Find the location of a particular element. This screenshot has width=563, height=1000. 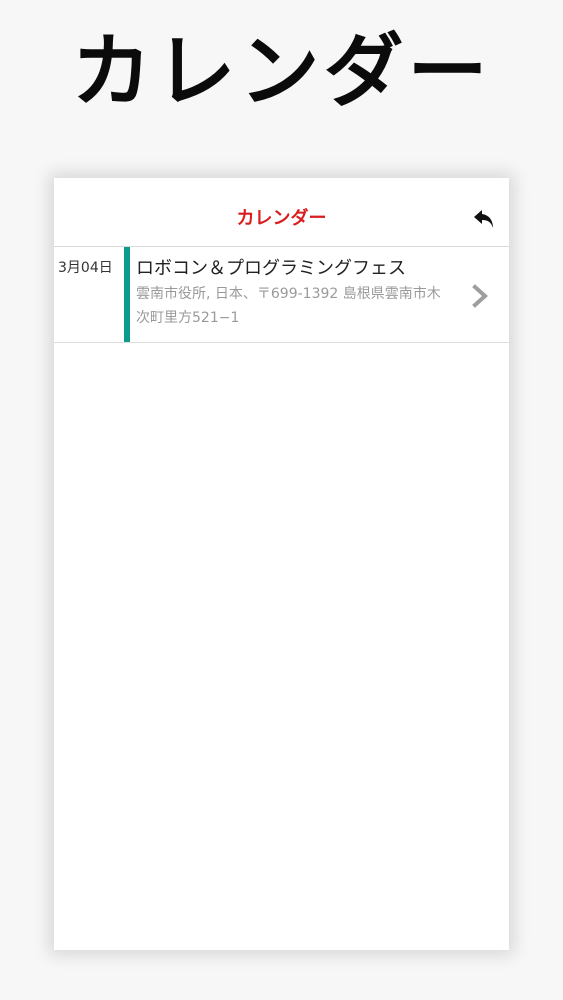

event-color-bar is located at coordinates (127, 294).